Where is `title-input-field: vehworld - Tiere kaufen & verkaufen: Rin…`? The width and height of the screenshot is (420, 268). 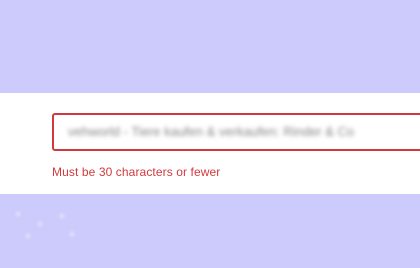 title-input-field: vehworld - Tiere kaufen & verkaufen: Rin… is located at coordinates (236, 132).